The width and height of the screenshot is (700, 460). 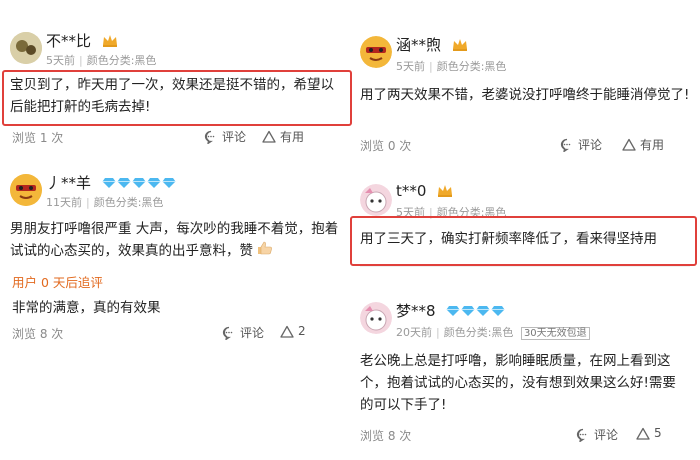 I want to click on review-meta: 20天前 | 颜色分类:黑色 30天无效包退, so click(x=493, y=332).